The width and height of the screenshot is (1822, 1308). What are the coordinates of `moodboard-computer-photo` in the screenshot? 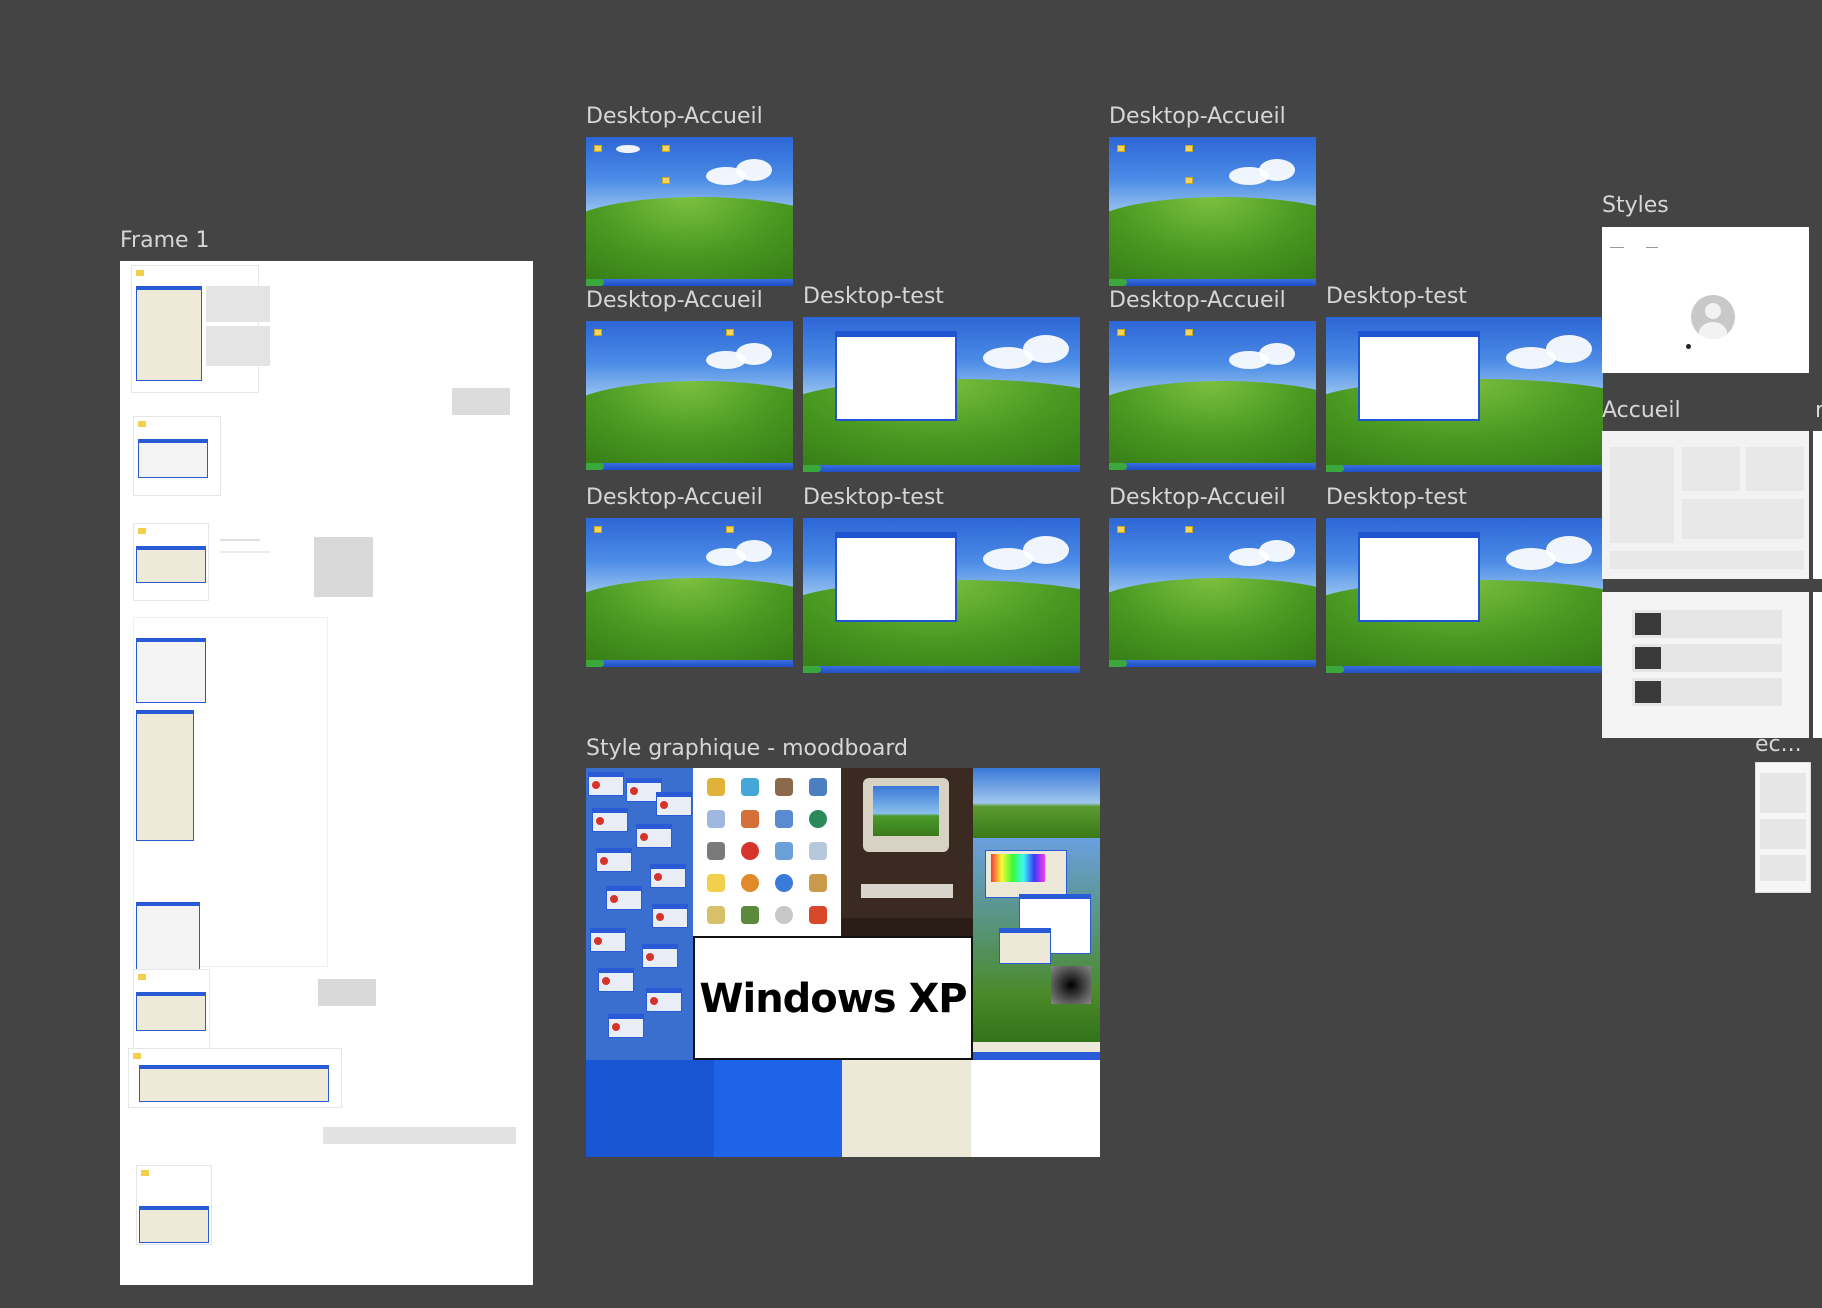 It's located at (907, 852).